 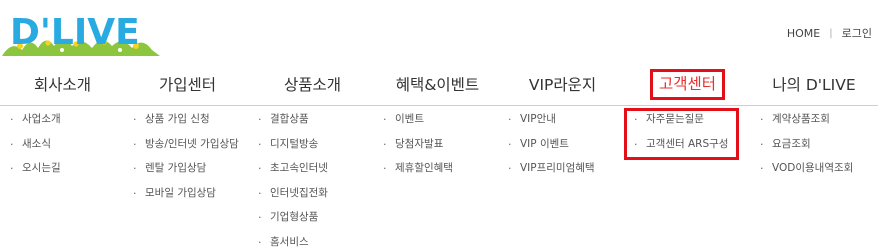 I want to click on dlive-logo: D'LIVE, so click(x=82, y=32).